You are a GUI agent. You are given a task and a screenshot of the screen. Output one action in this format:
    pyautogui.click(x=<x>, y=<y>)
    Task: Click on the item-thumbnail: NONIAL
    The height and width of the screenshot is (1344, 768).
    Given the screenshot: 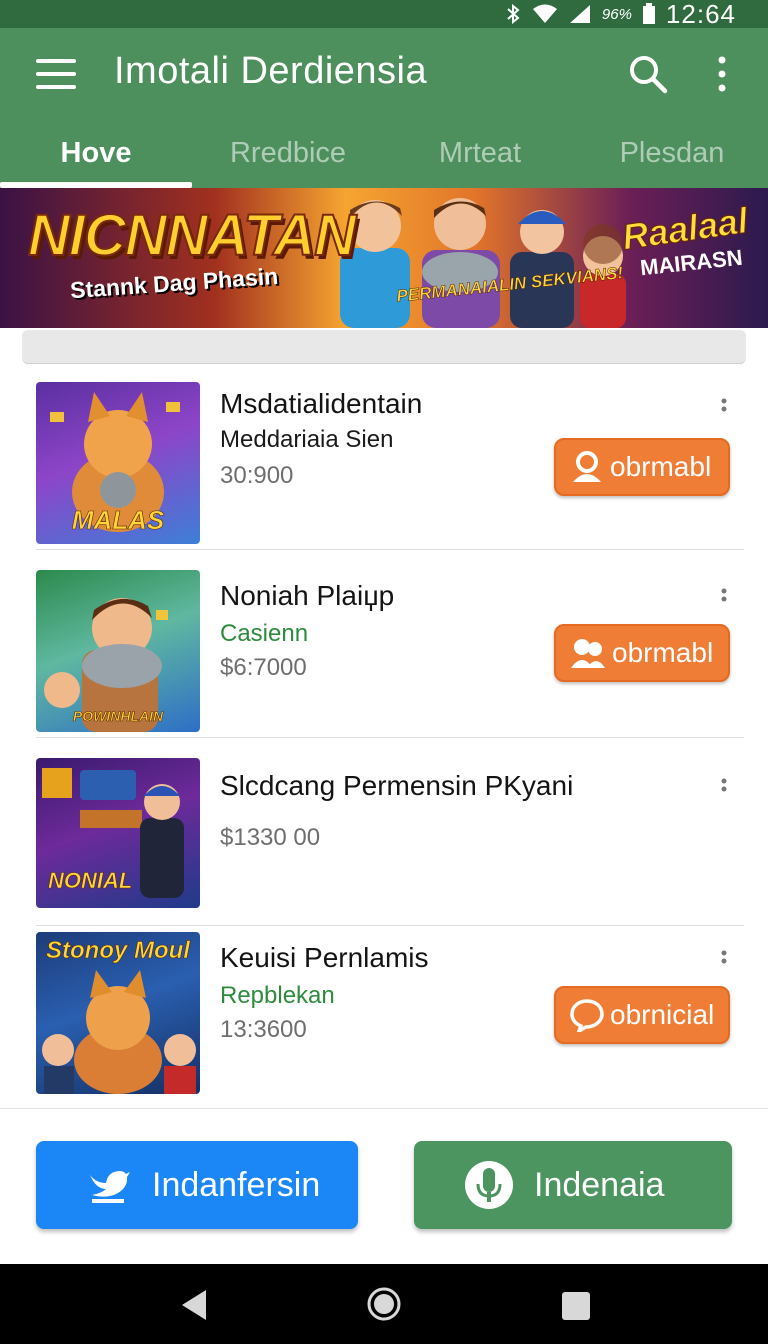 What is the action you would take?
    pyautogui.click(x=118, y=833)
    